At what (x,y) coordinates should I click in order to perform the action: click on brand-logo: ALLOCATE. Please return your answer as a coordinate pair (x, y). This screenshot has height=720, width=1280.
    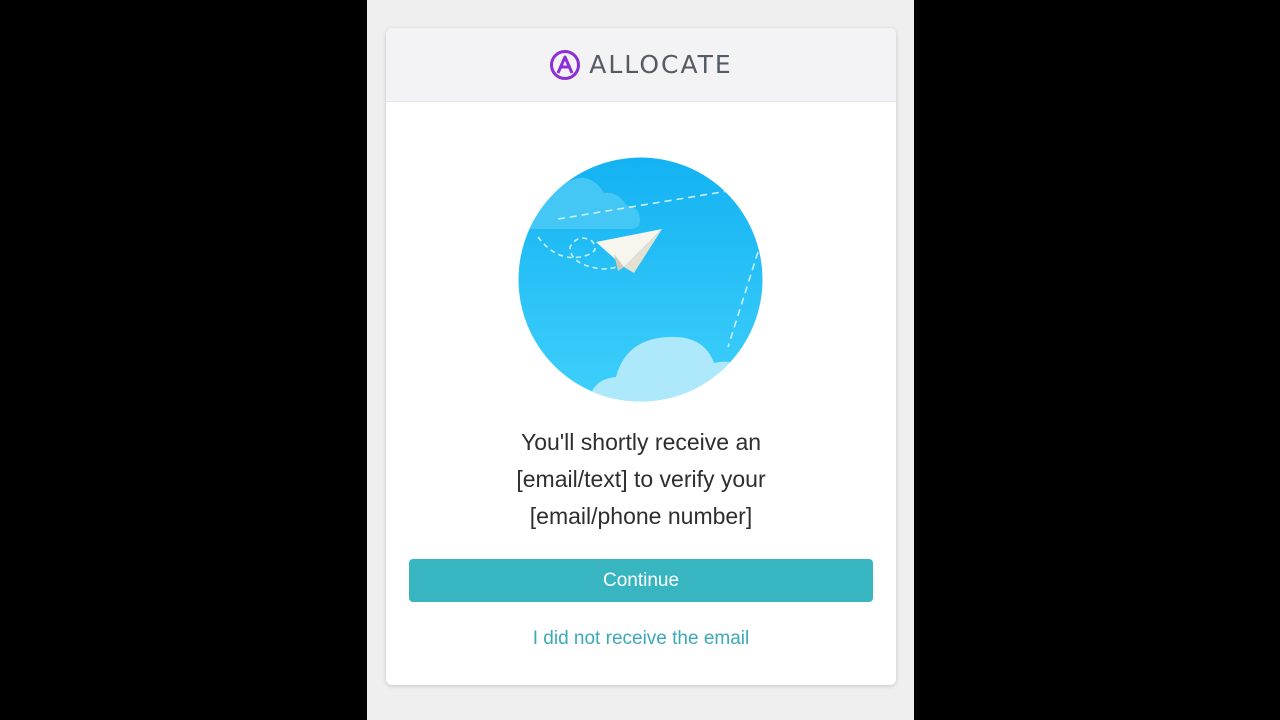
    Looking at the image, I should click on (640, 65).